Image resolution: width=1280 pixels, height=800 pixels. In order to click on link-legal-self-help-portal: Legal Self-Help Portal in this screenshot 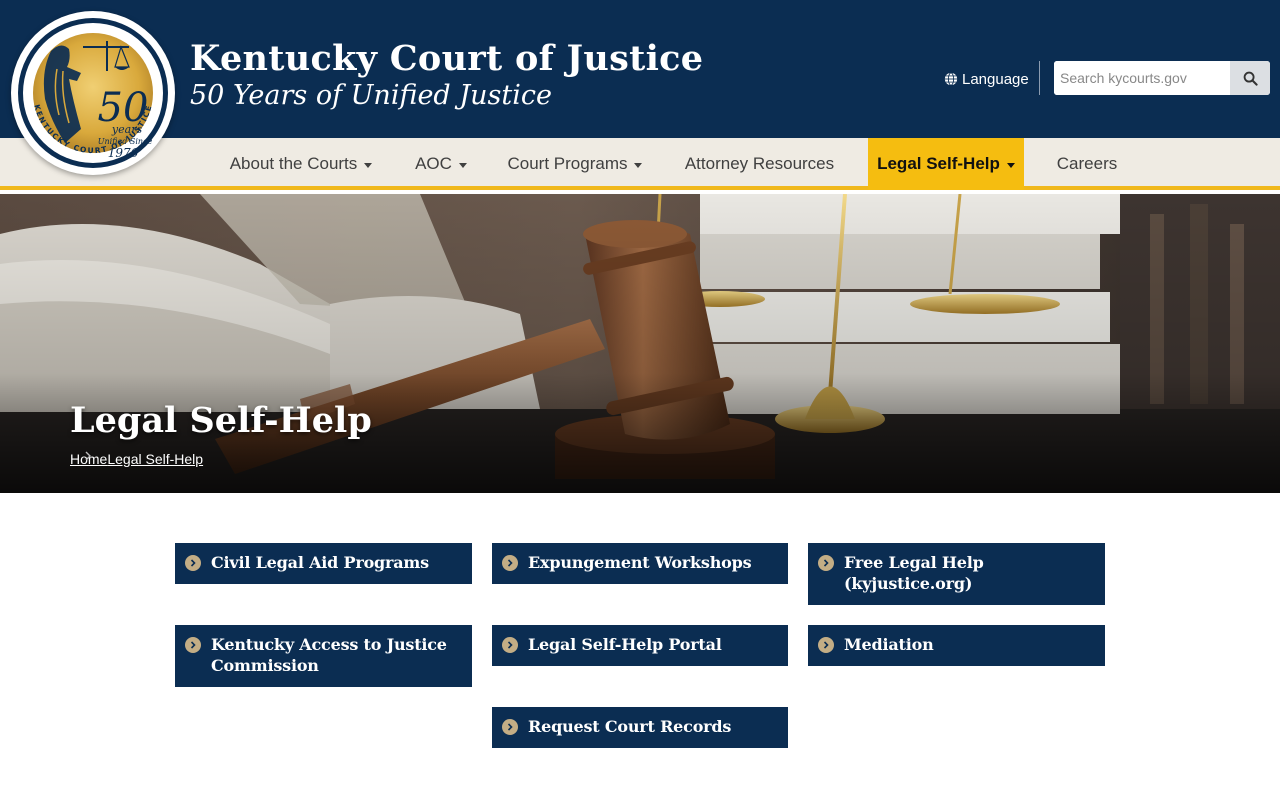, I will do `click(640, 645)`.